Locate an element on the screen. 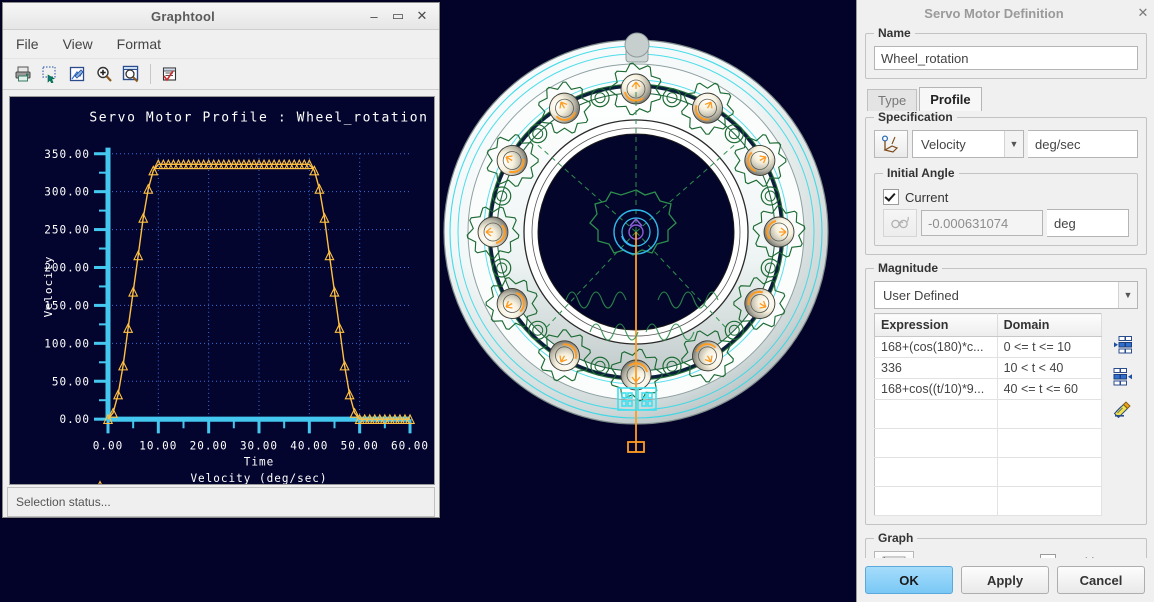  graphtool-toolbar is located at coordinates (221, 74).